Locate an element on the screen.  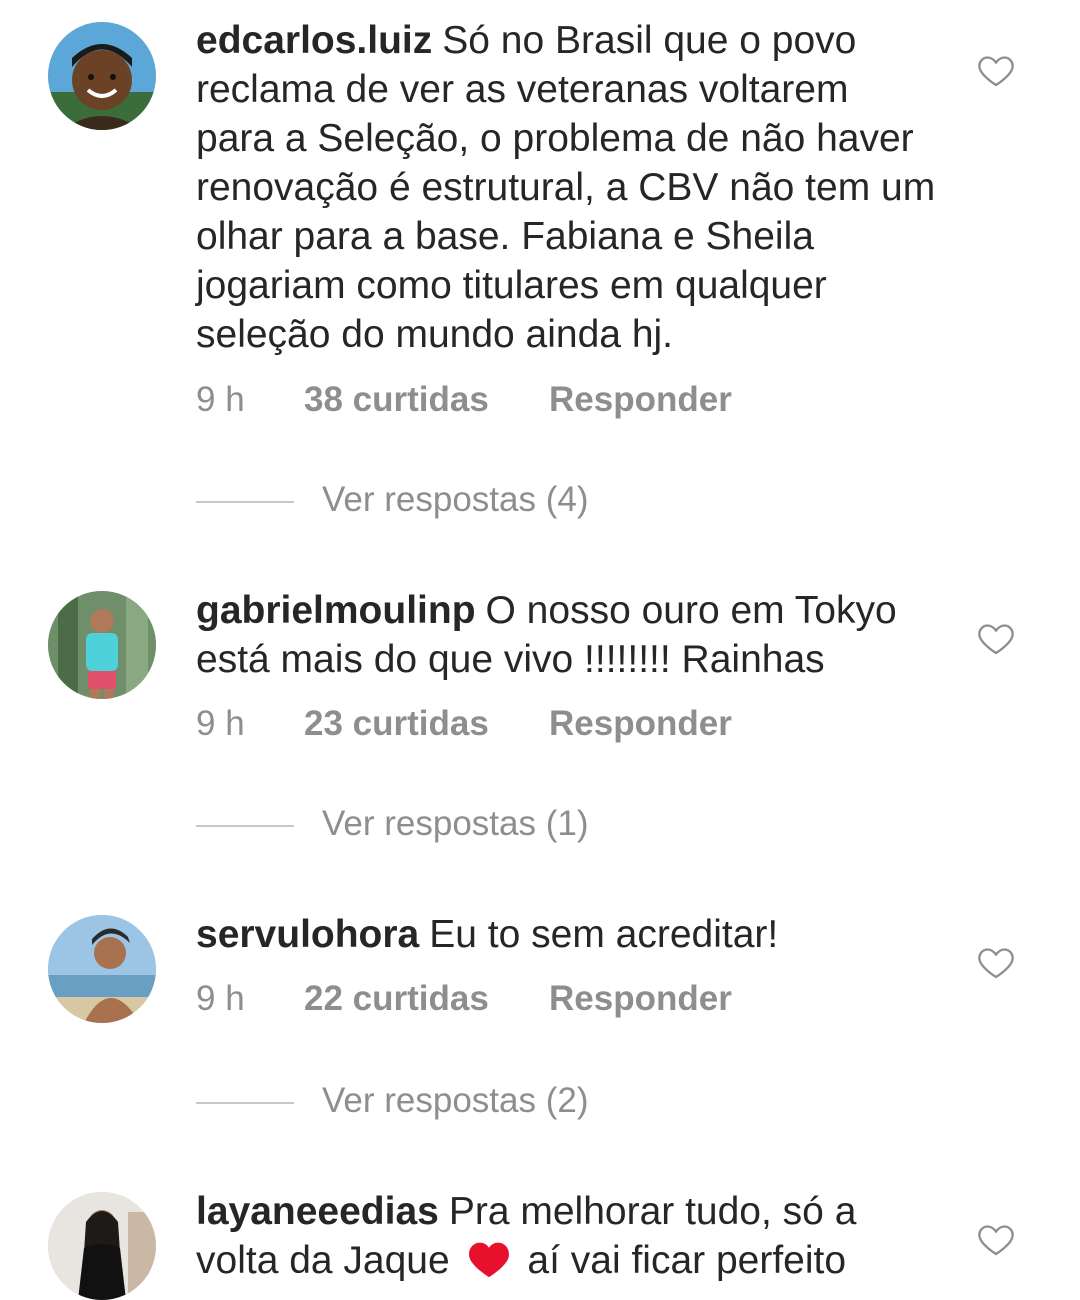
comment-text: Eu to sem acreditar! is located at coordinates (604, 934).